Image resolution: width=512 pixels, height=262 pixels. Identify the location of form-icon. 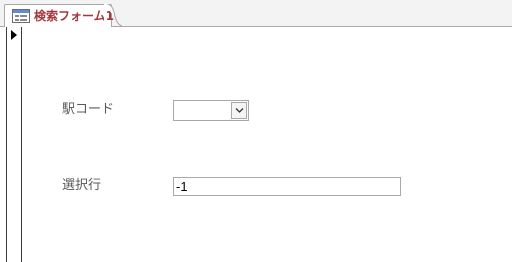
(21, 16).